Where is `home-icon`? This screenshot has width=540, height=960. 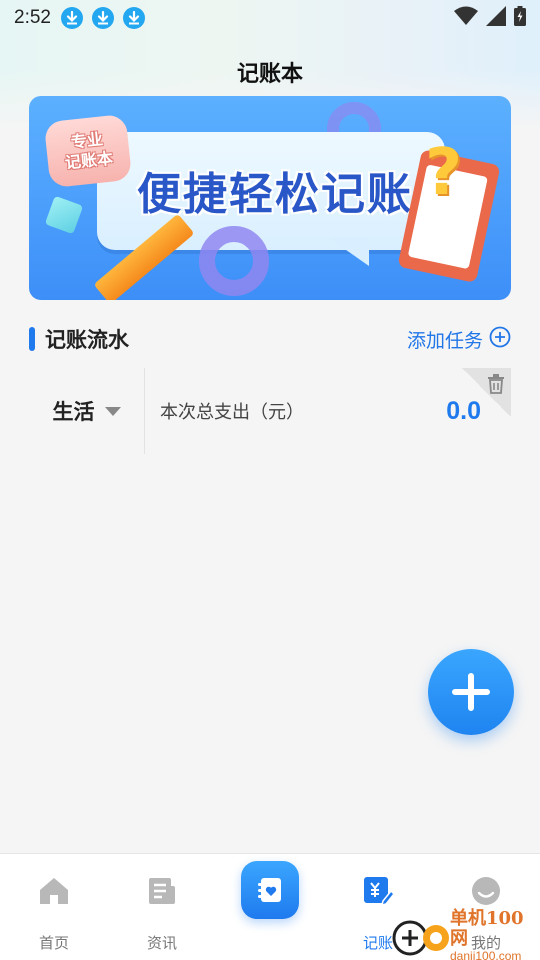 home-icon is located at coordinates (54, 891).